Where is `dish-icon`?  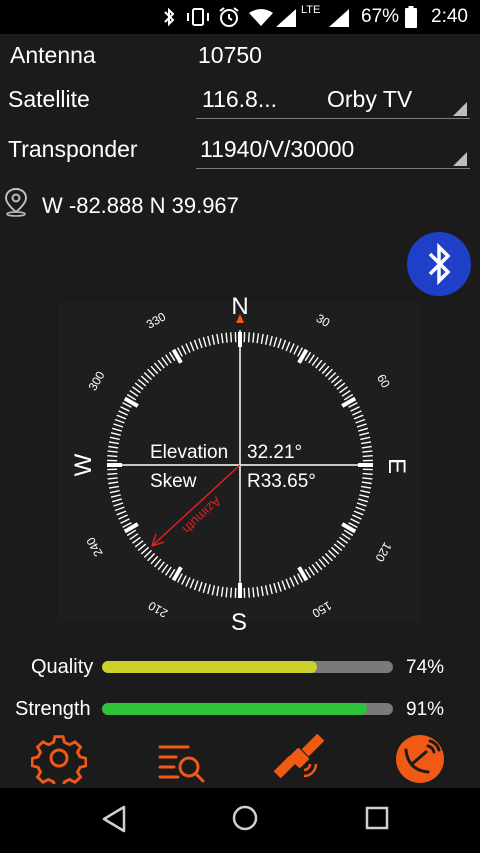
dish-icon is located at coordinates (420, 759).